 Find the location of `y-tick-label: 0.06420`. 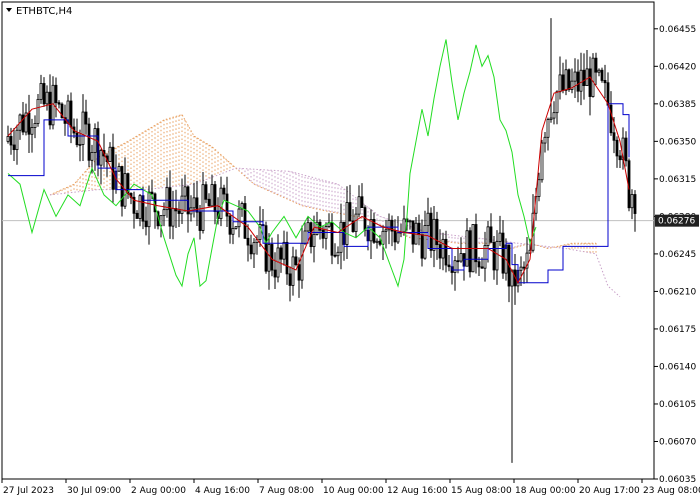

y-tick-label: 0.06420 is located at coordinates (677, 67).